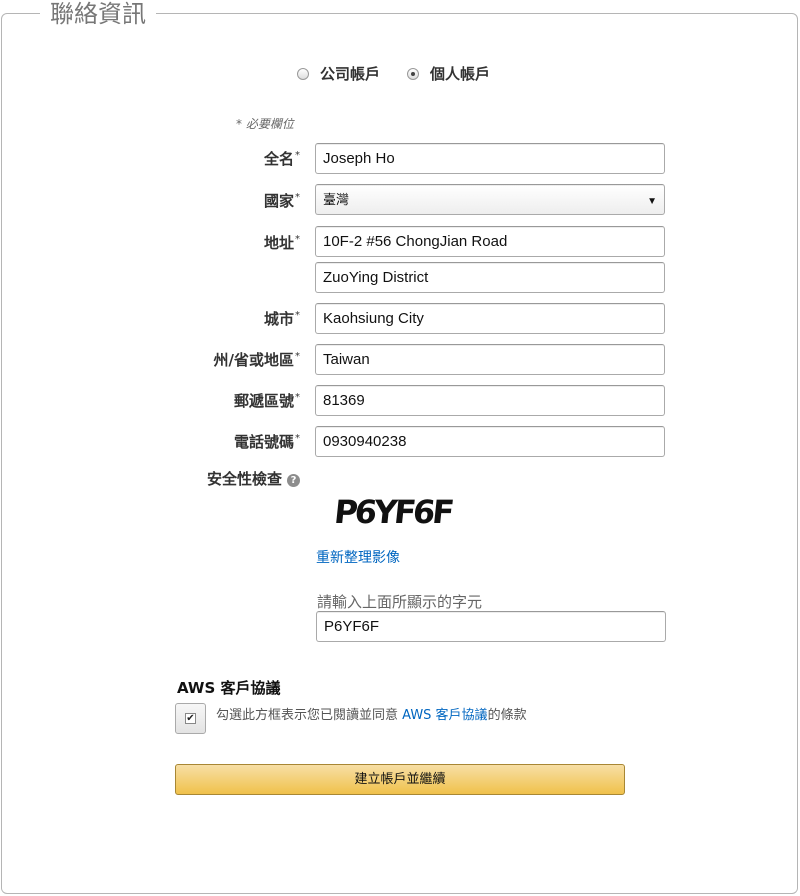  What do you see at coordinates (281, 319) in the screenshot?
I see `city-label: 城市*` at bounding box center [281, 319].